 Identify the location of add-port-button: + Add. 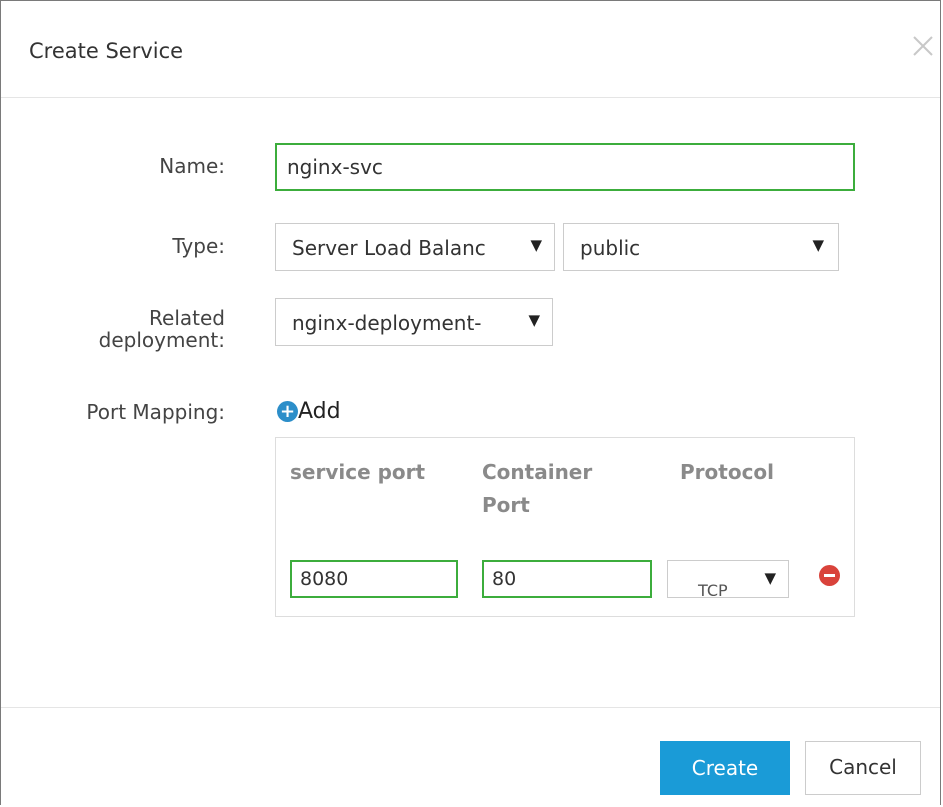
(309, 411).